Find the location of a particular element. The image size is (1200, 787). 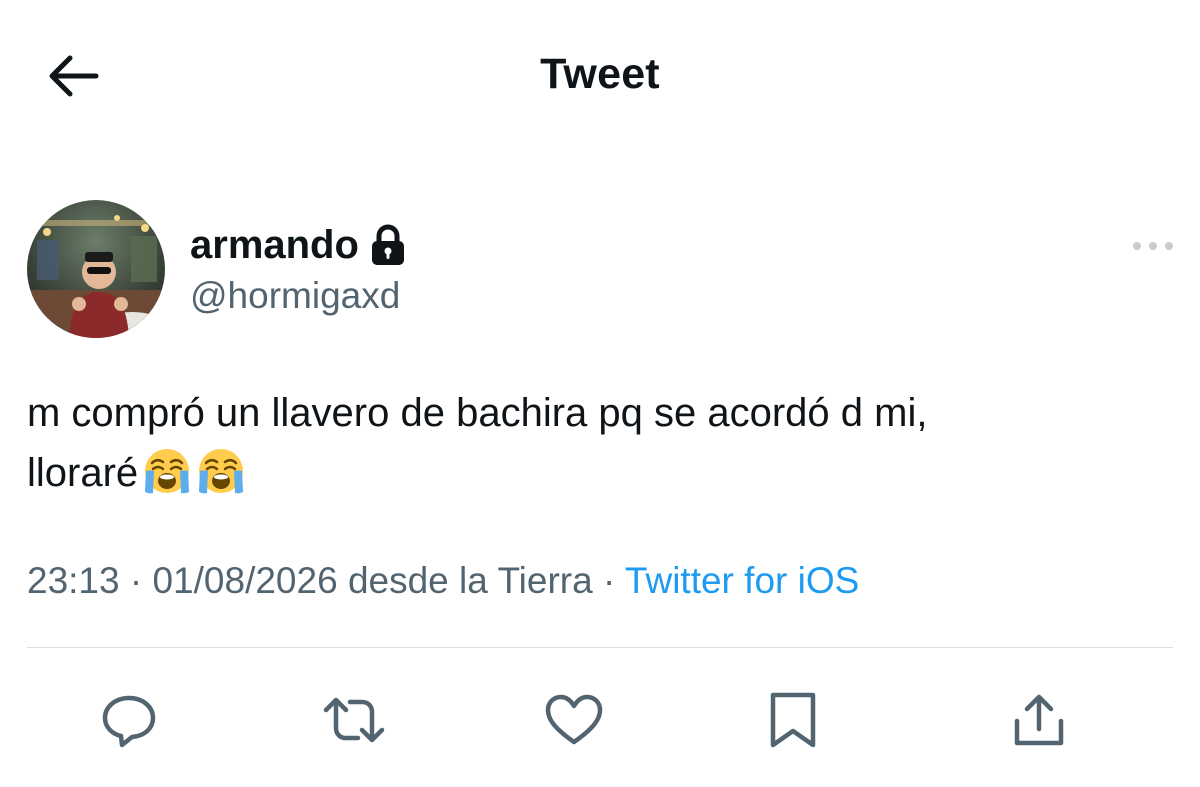

user-handle: @hormigaxd is located at coordinates (295, 296).